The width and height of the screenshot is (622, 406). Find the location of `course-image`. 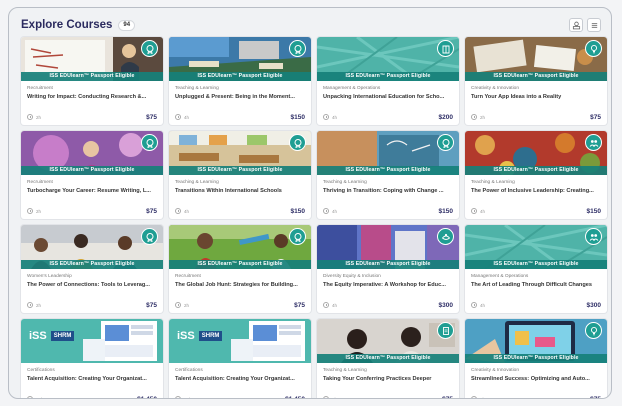

course-image is located at coordinates (240, 341).